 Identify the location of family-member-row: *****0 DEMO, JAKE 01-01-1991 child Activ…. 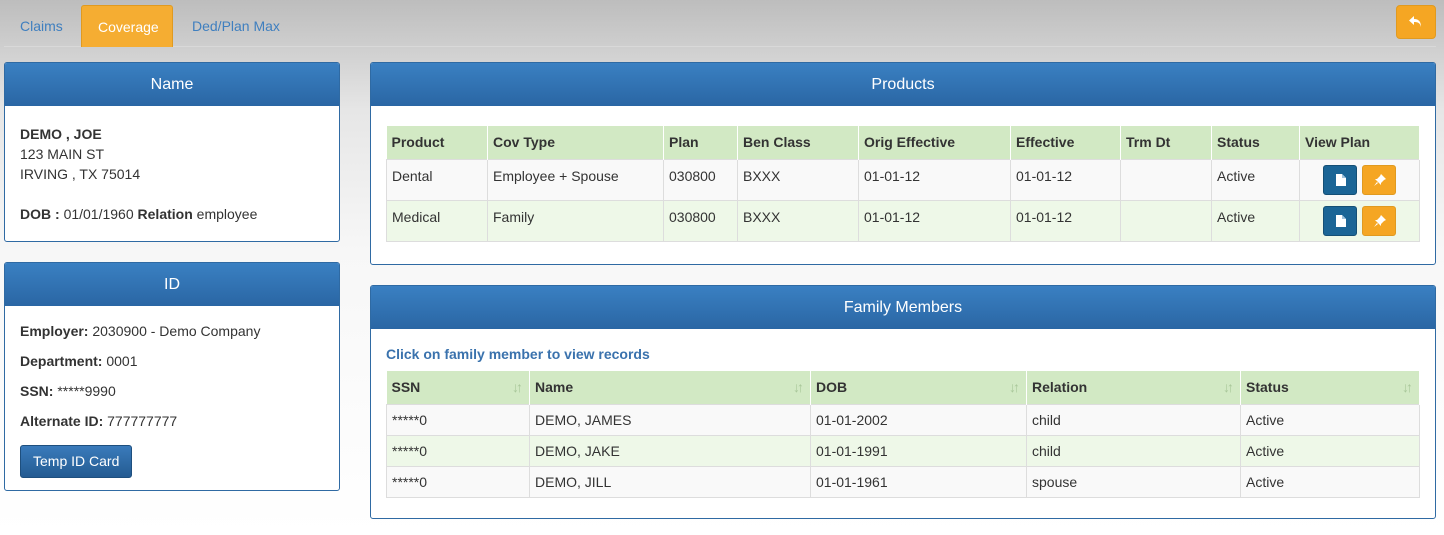
(903, 450).